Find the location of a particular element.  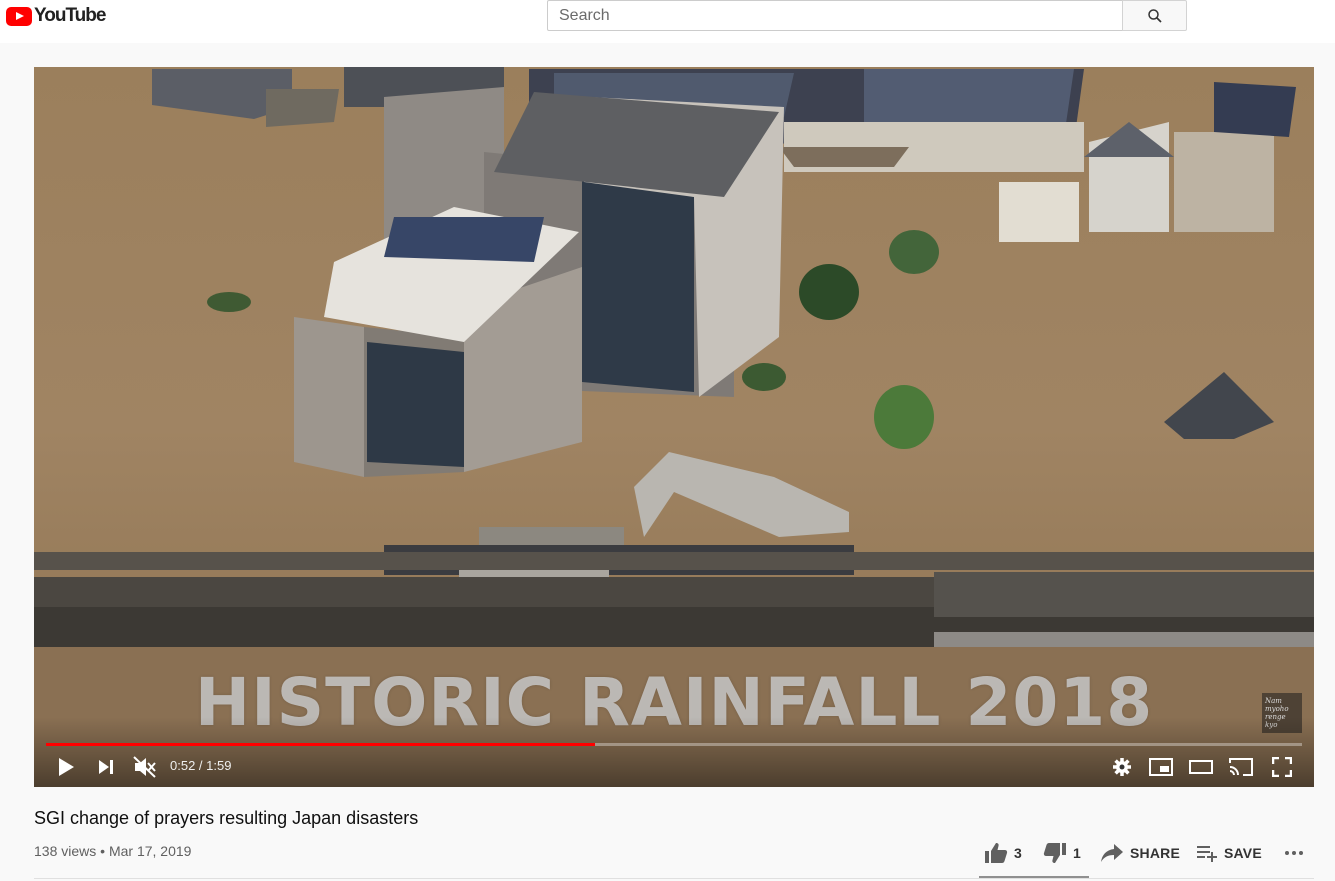

theater-icon is located at coordinates (1201, 767).